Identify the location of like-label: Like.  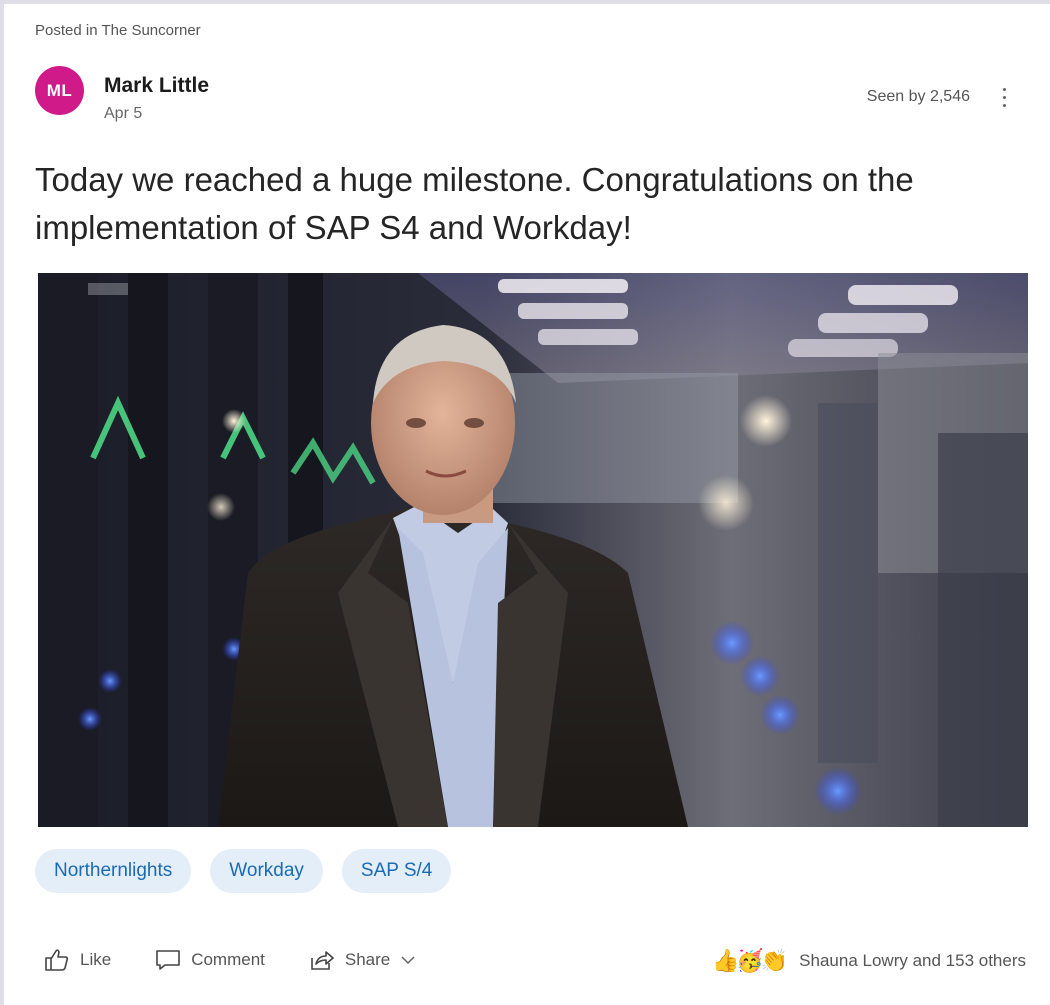
(96, 959).